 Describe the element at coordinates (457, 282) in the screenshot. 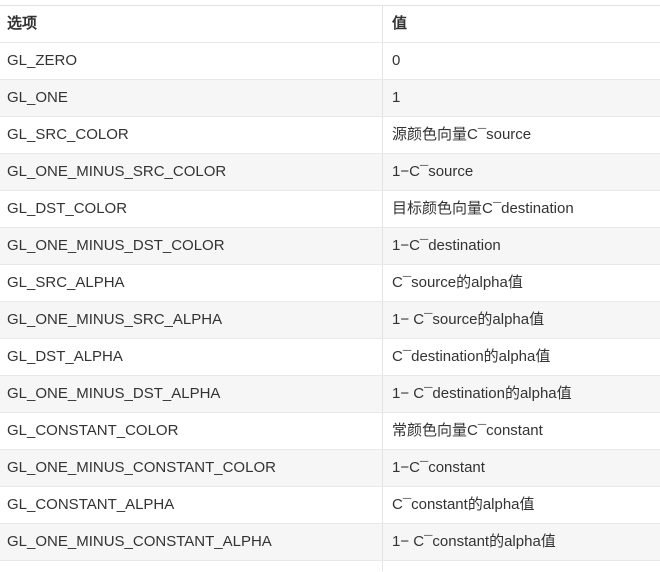

I see `value-cell: C¯source的alpha值` at that location.